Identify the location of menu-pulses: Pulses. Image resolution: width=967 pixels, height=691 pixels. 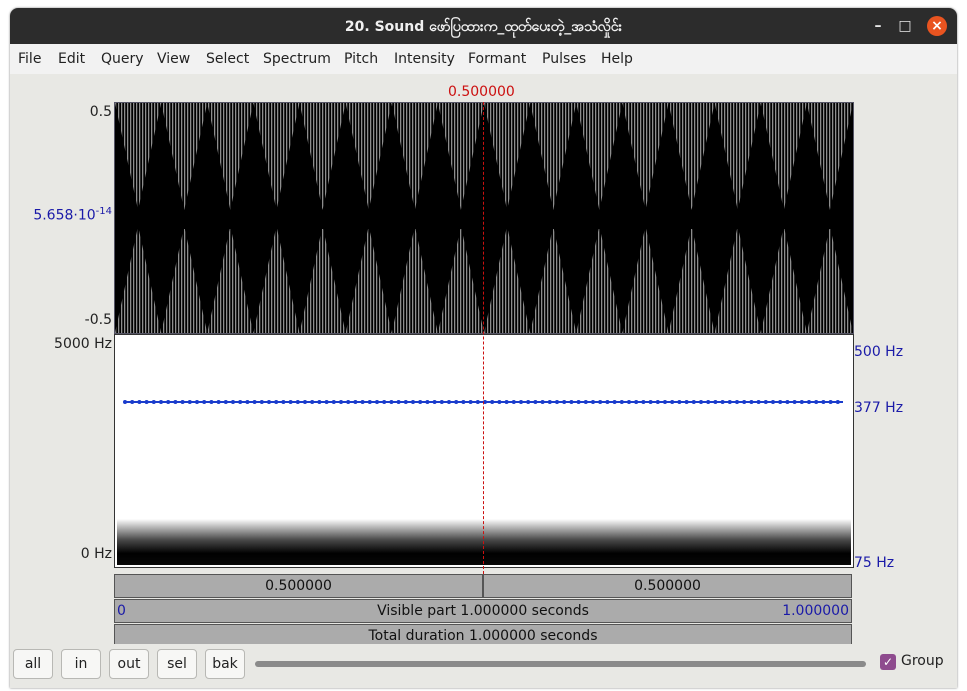
(564, 59).